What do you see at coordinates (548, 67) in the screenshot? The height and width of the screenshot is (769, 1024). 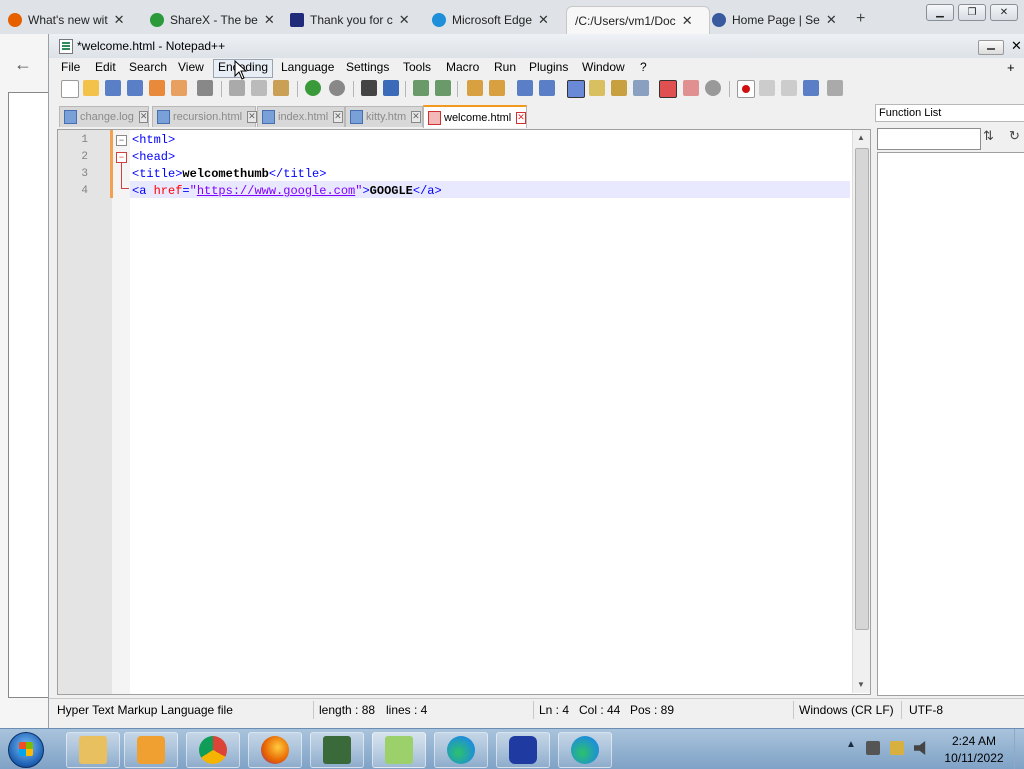 I see `menu-plugins: Plugins` at bounding box center [548, 67].